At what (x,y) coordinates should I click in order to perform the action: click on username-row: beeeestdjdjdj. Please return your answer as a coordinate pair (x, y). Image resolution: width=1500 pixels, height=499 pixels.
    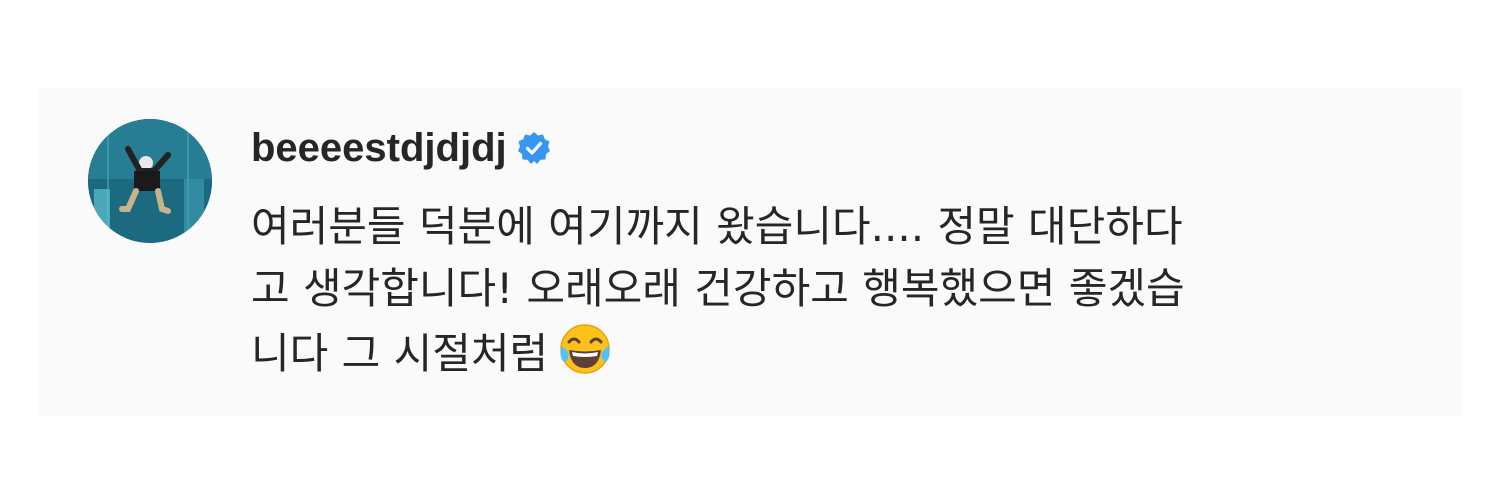
    Looking at the image, I should click on (401, 148).